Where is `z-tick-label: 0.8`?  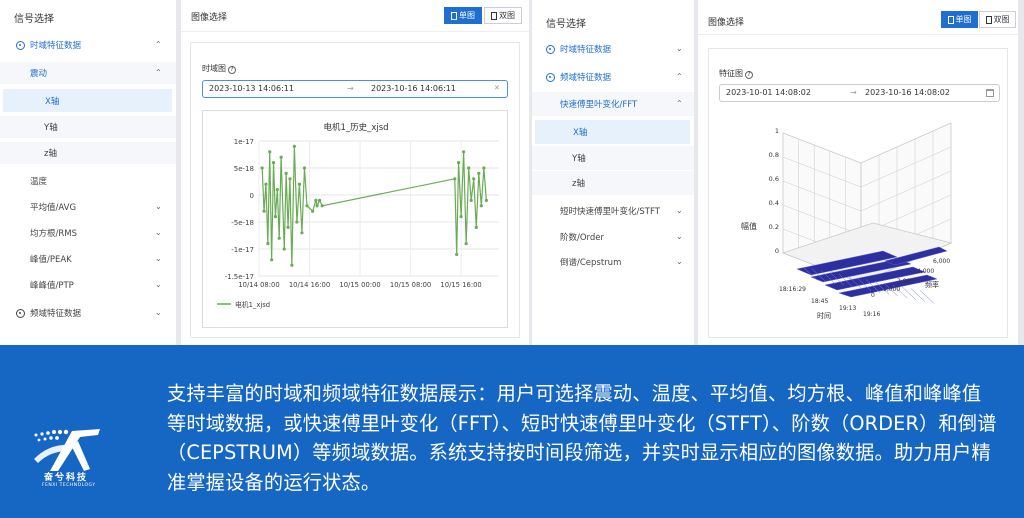
z-tick-label: 0.8 is located at coordinates (774, 155).